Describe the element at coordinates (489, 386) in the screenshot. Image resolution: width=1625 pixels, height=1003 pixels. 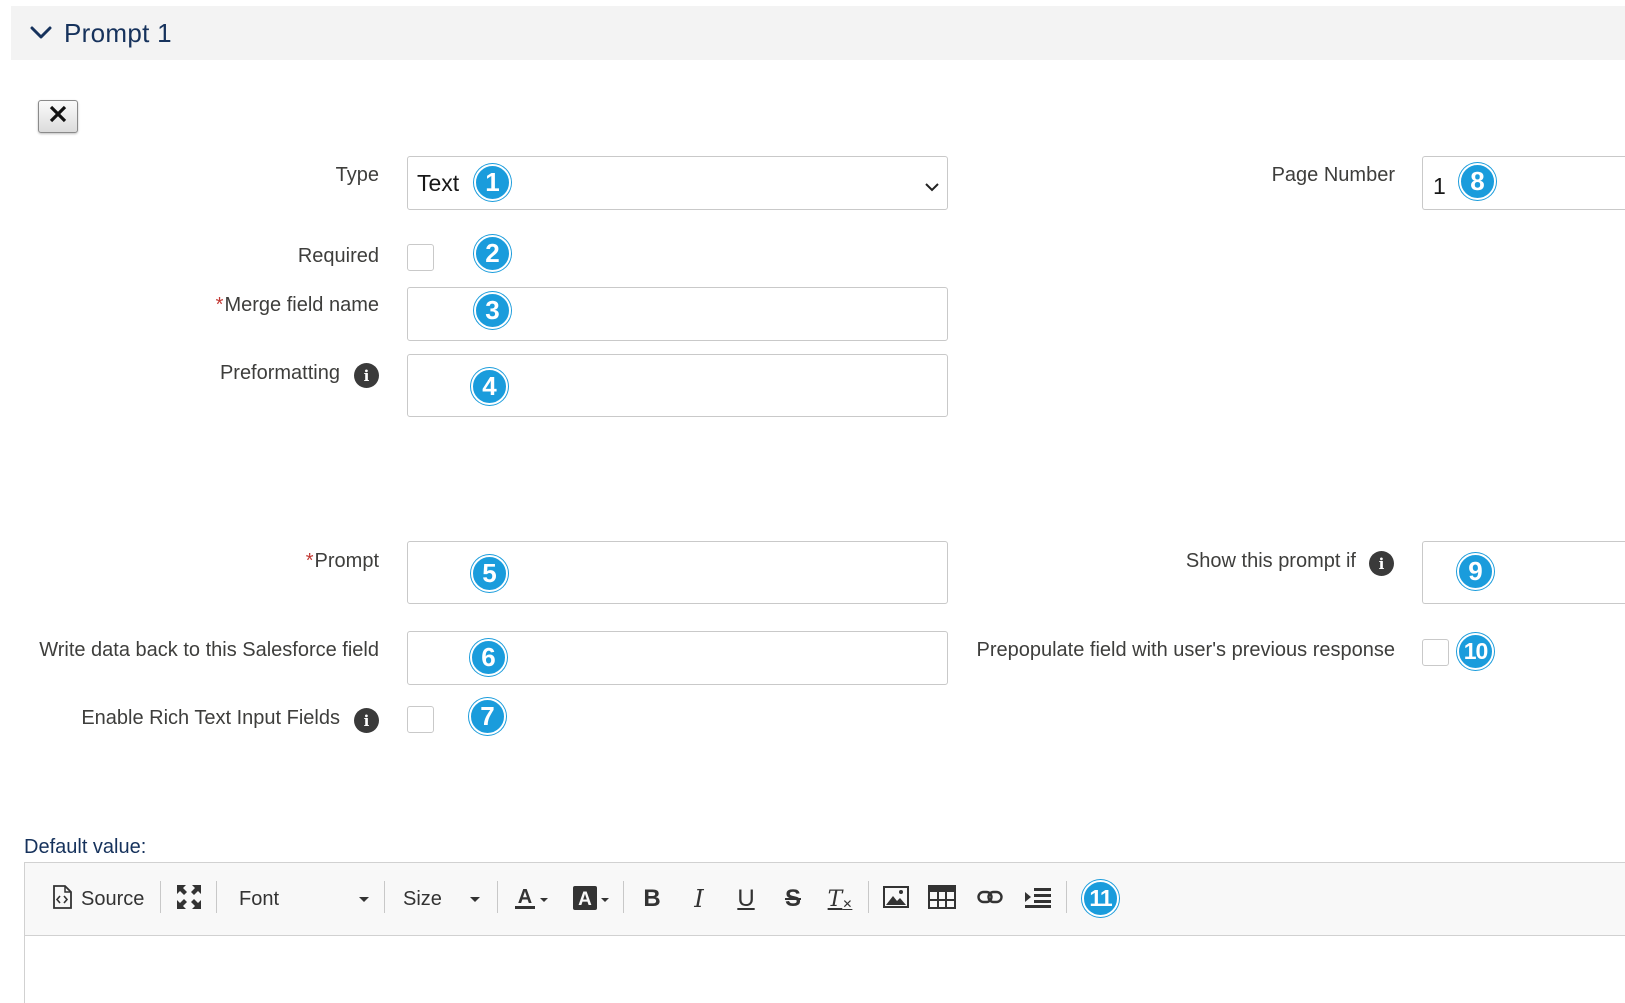
I see `step-badge-4: 4` at that location.